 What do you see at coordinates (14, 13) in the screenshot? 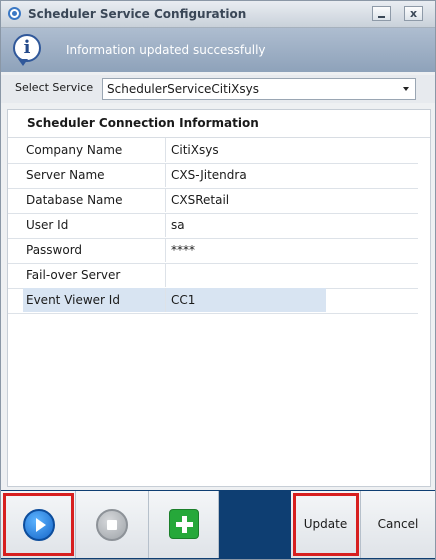
I see `app-icon` at bounding box center [14, 13].